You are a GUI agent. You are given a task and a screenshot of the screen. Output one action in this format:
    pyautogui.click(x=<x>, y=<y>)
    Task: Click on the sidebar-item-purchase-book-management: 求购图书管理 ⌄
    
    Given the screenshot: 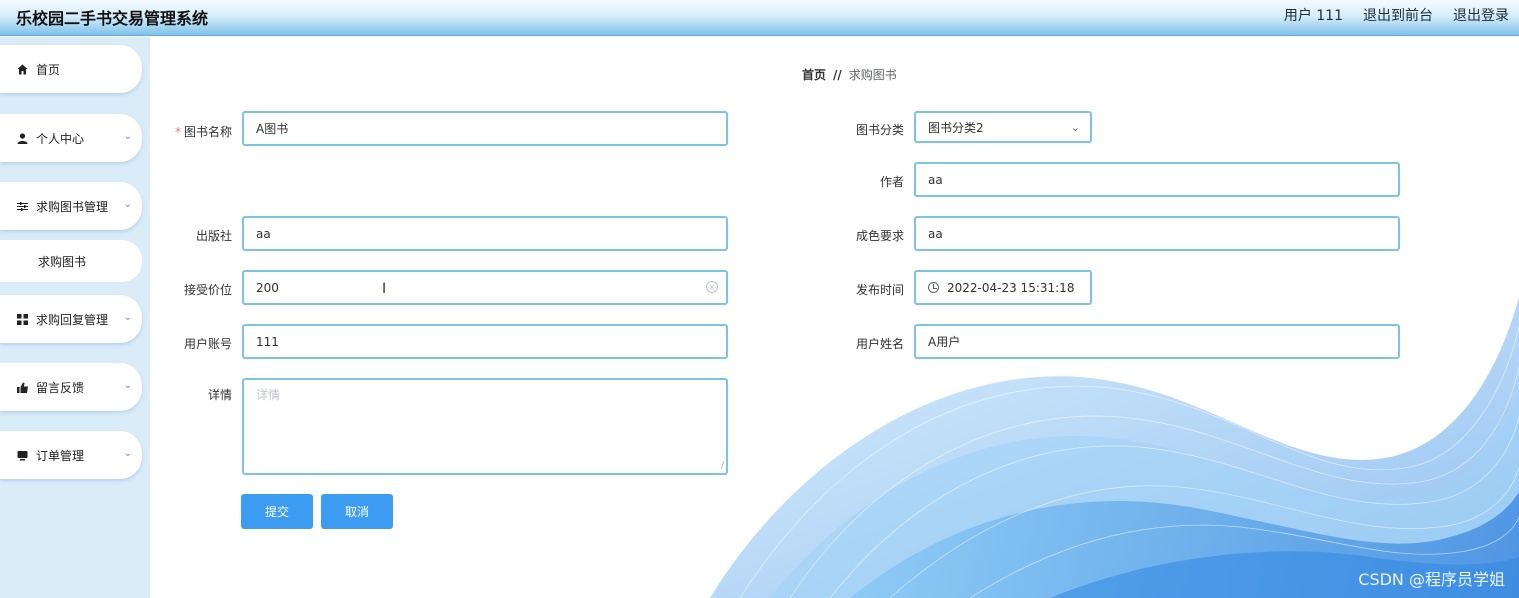 What is the action you would take?
    pyautogui.click(x=71, y=206)
    